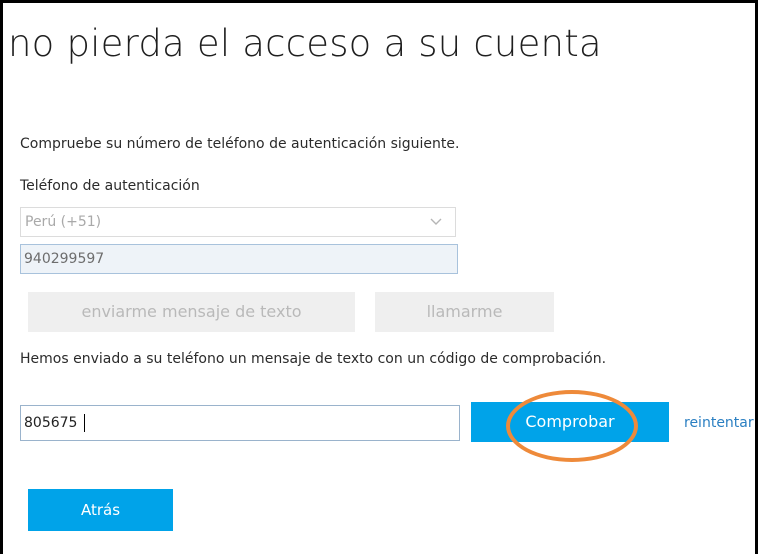 The width and height of the screenshot is (764, 554). Describe the element at coordinates (84, 423) in the screenshot. I see `text-caret` at that location.